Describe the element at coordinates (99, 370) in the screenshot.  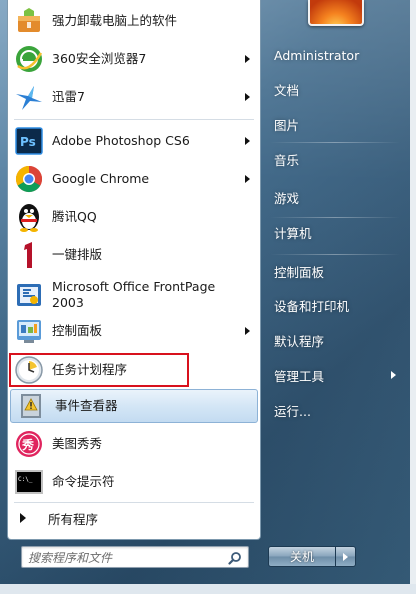
I see `annotation-highlight-box` at that location.